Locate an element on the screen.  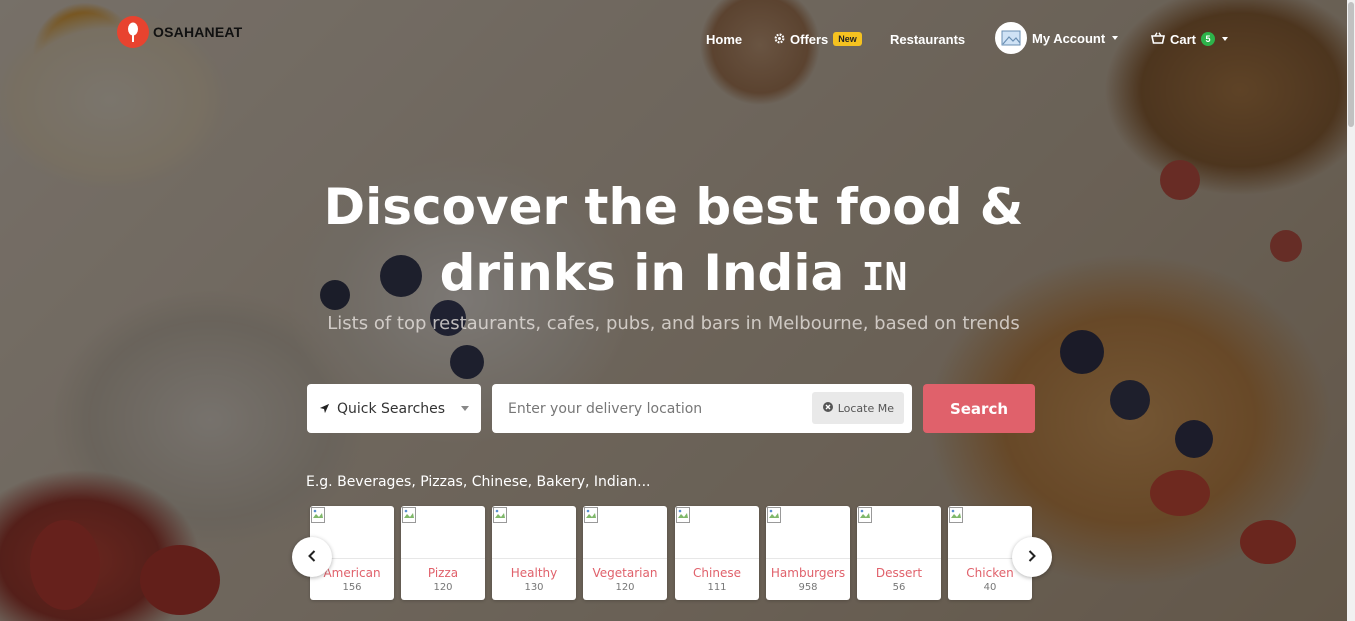
hero-title-line2: drinks in India is located at coordinates (642, 273).